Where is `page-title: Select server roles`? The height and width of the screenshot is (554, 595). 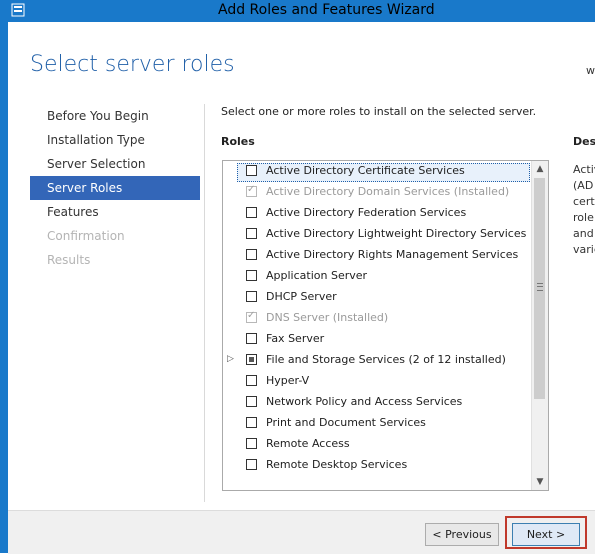 page-title: Select server roles is located at coordinates (132, 64).